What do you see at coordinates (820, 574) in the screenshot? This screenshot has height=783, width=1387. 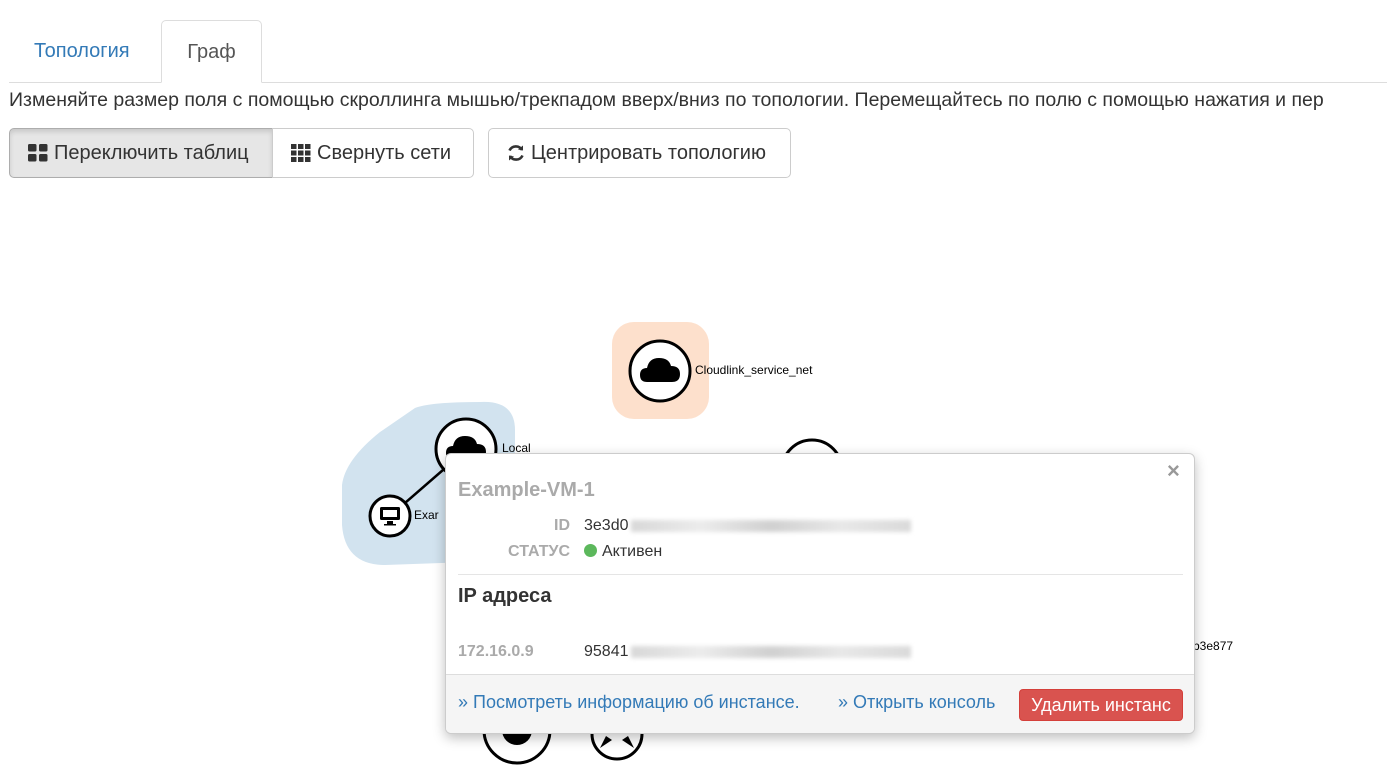 I see `popup-divider` at bounding box center [820, 574].